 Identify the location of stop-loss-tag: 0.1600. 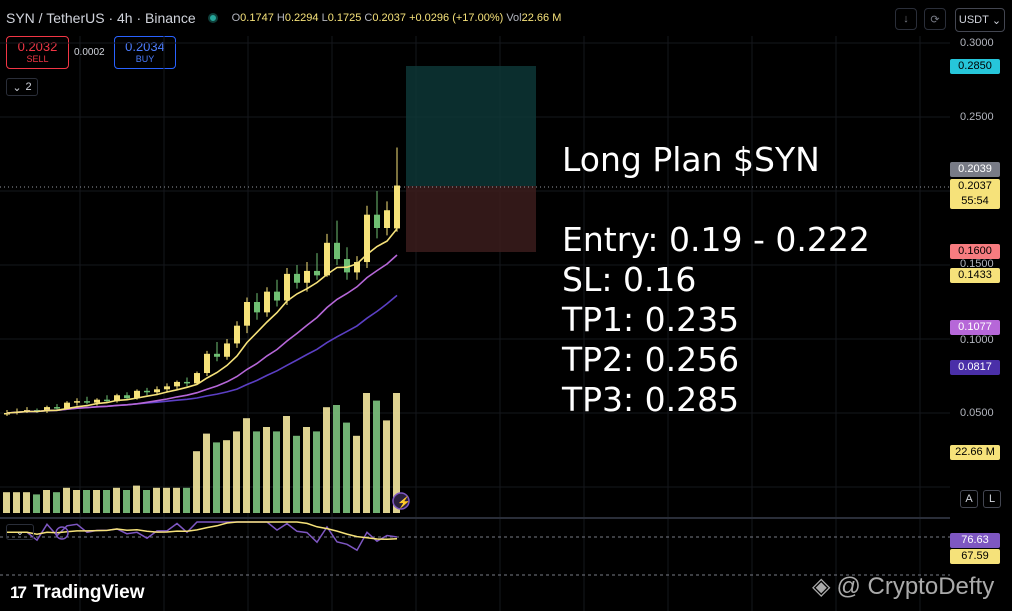
(975, 251).